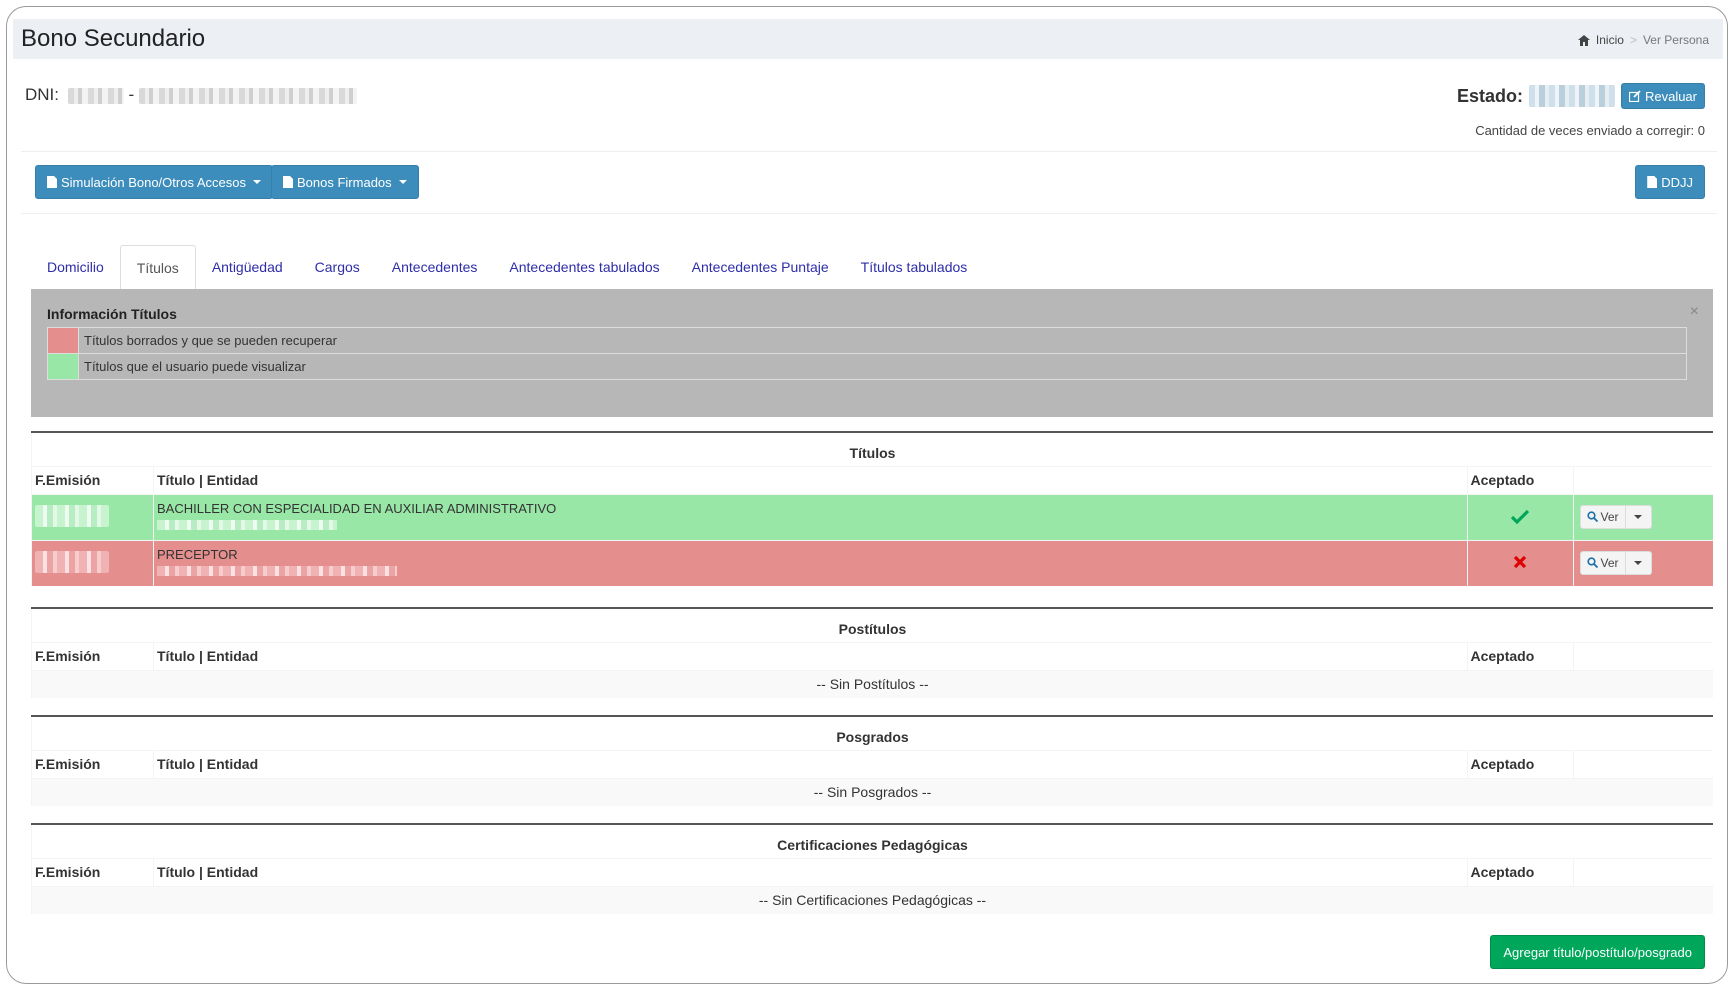  Describe the element at coordinates (1571, 96) in the screenshot. I see `estado-value-redacted` at that location.